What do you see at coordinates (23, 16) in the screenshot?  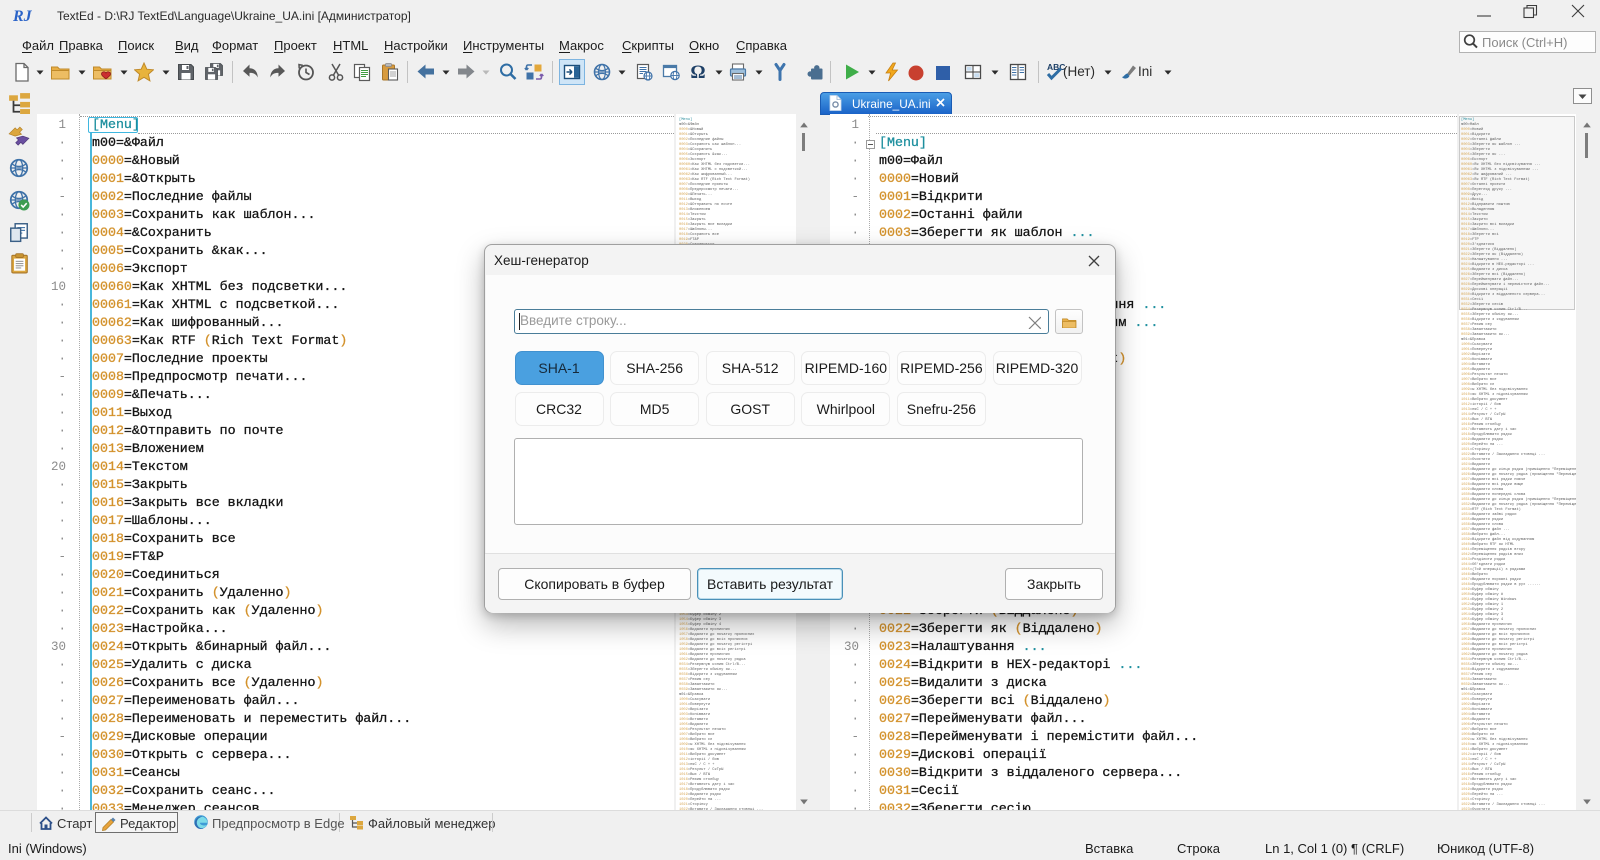 I see `svg-text: RJ` at bounding box center [23, 16].